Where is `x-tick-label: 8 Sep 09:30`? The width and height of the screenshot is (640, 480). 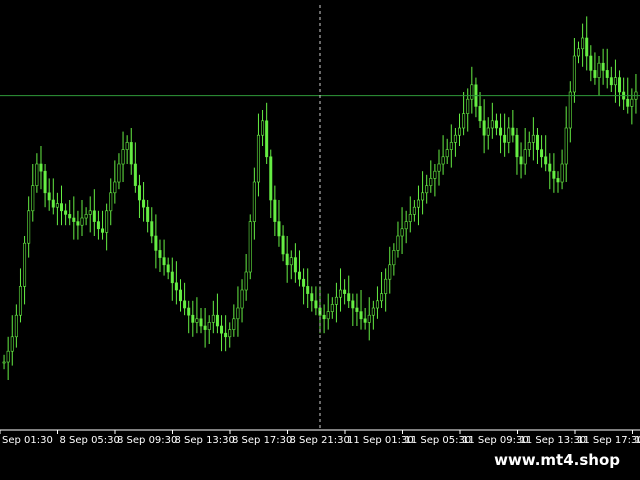 x-tick-label: 8 Sep 09:30 is located at coordinates (147, 440).